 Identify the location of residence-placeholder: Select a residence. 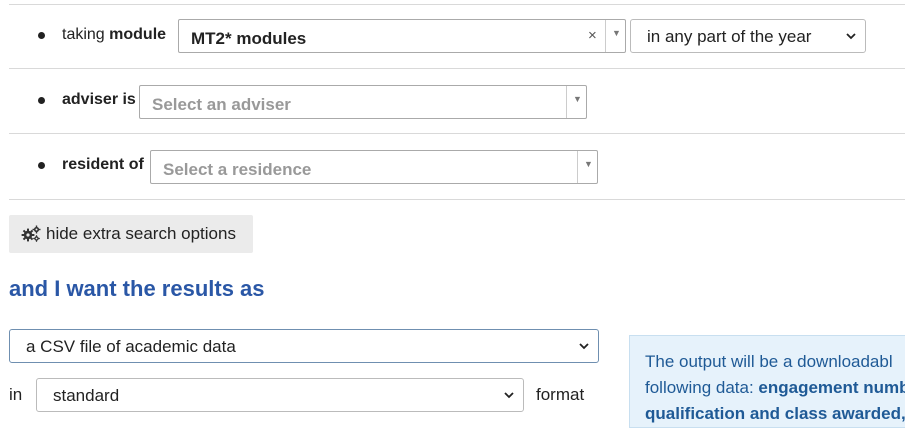
(237, 169).